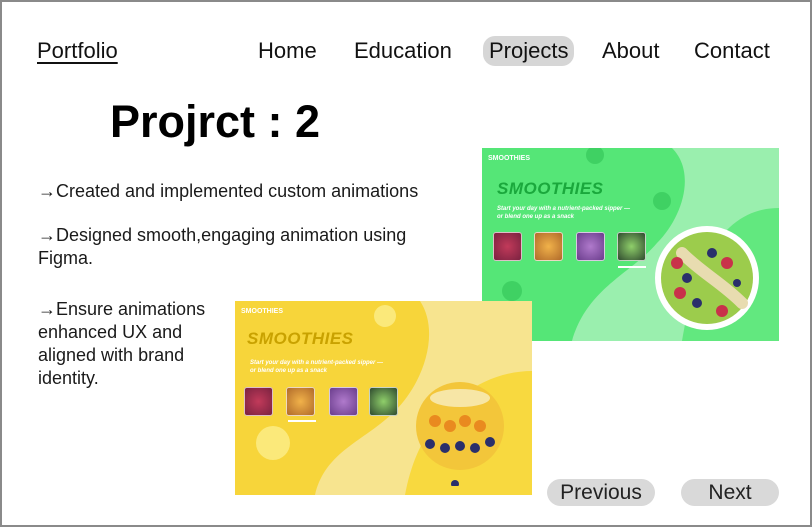 This screenshot has height=527, width=812. Describe the element at coordinates (732, 51) in the screenshot. I see `nav-contact: Contact` at that location.